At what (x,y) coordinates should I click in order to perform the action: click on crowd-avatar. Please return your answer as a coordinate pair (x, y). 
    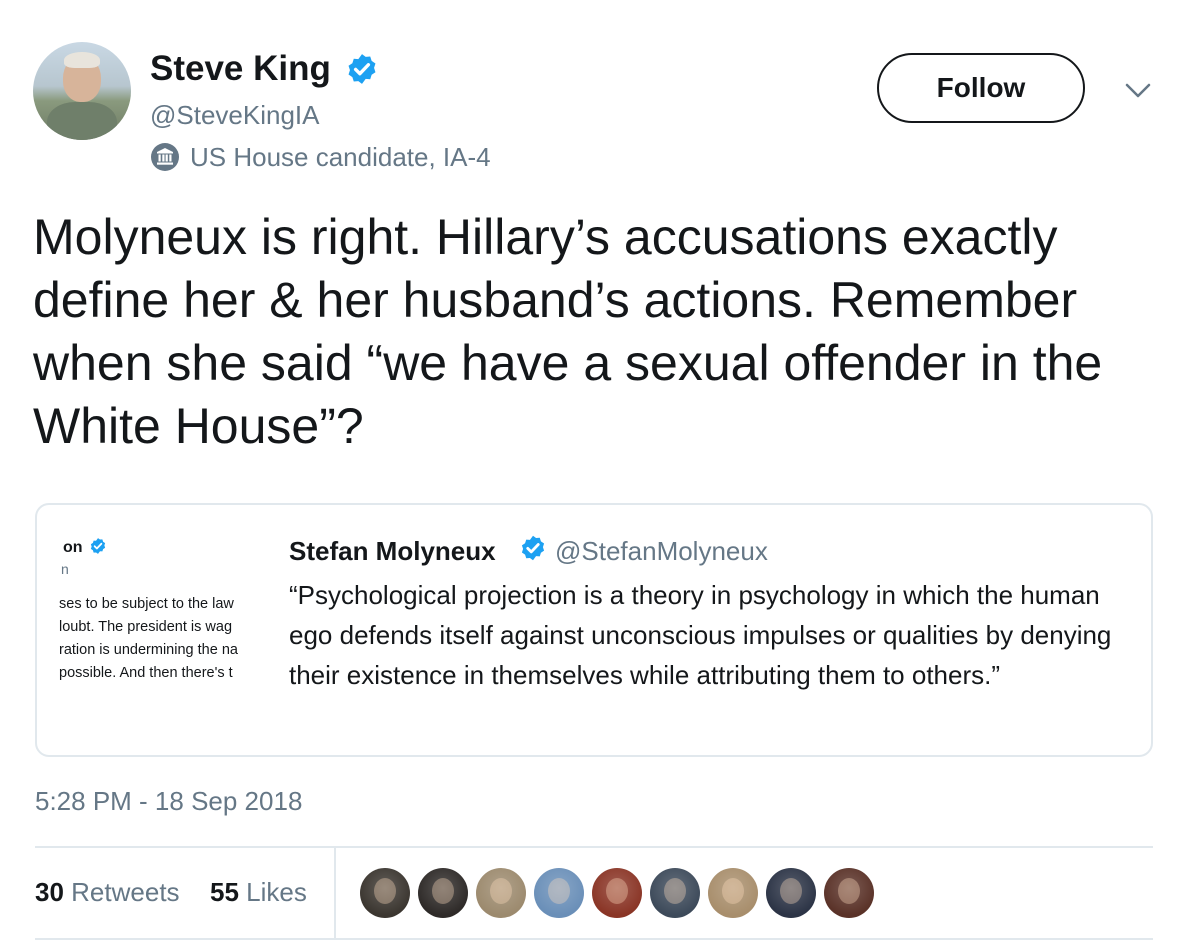
    Looking at the image, I should click on (675, 893).